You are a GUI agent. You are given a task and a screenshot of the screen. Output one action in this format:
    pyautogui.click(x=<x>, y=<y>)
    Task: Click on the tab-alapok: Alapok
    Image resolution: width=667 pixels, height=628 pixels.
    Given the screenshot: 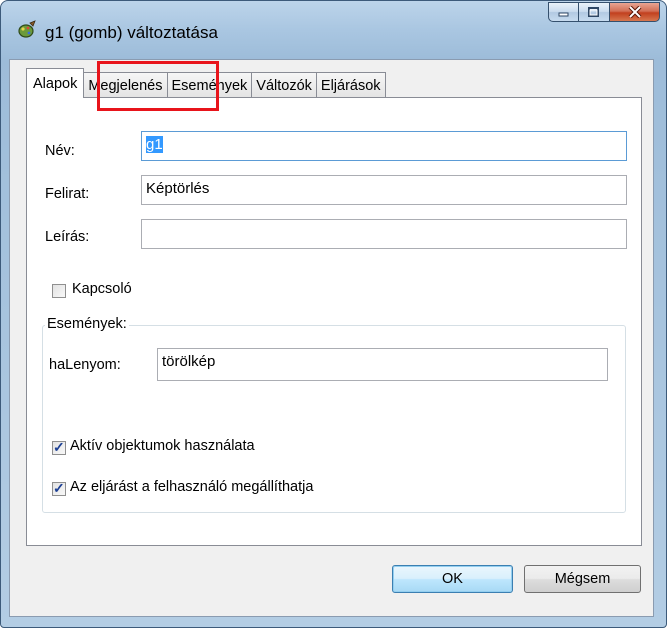 What is the action you would take?
    pyautogui.click(x=55, y=83)
    